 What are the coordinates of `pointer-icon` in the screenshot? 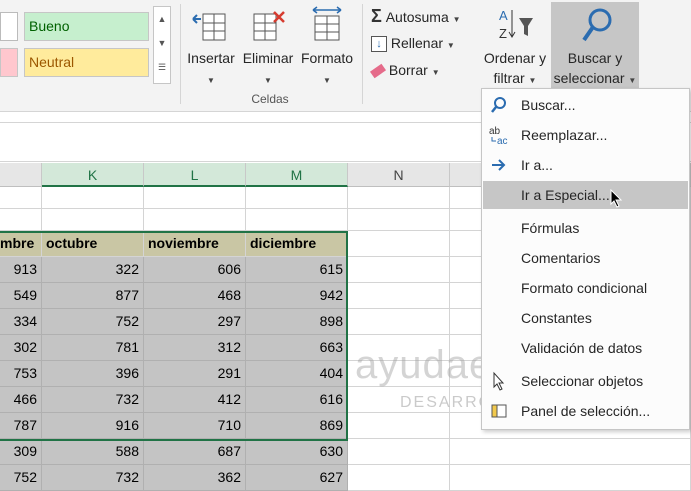 It's located at (499, 381).